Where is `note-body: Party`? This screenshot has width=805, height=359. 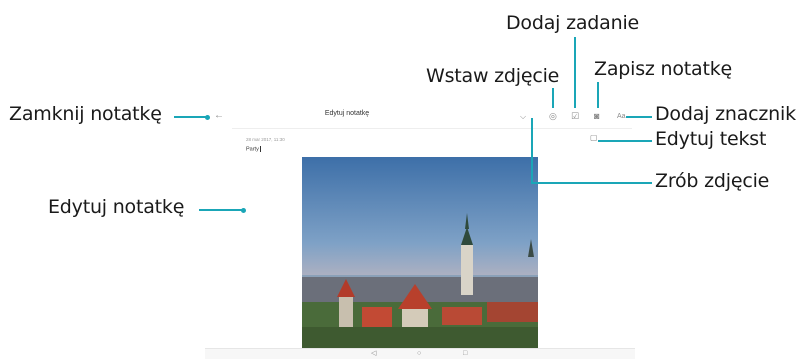
note-body: Party is located at coordinates (253, 149).